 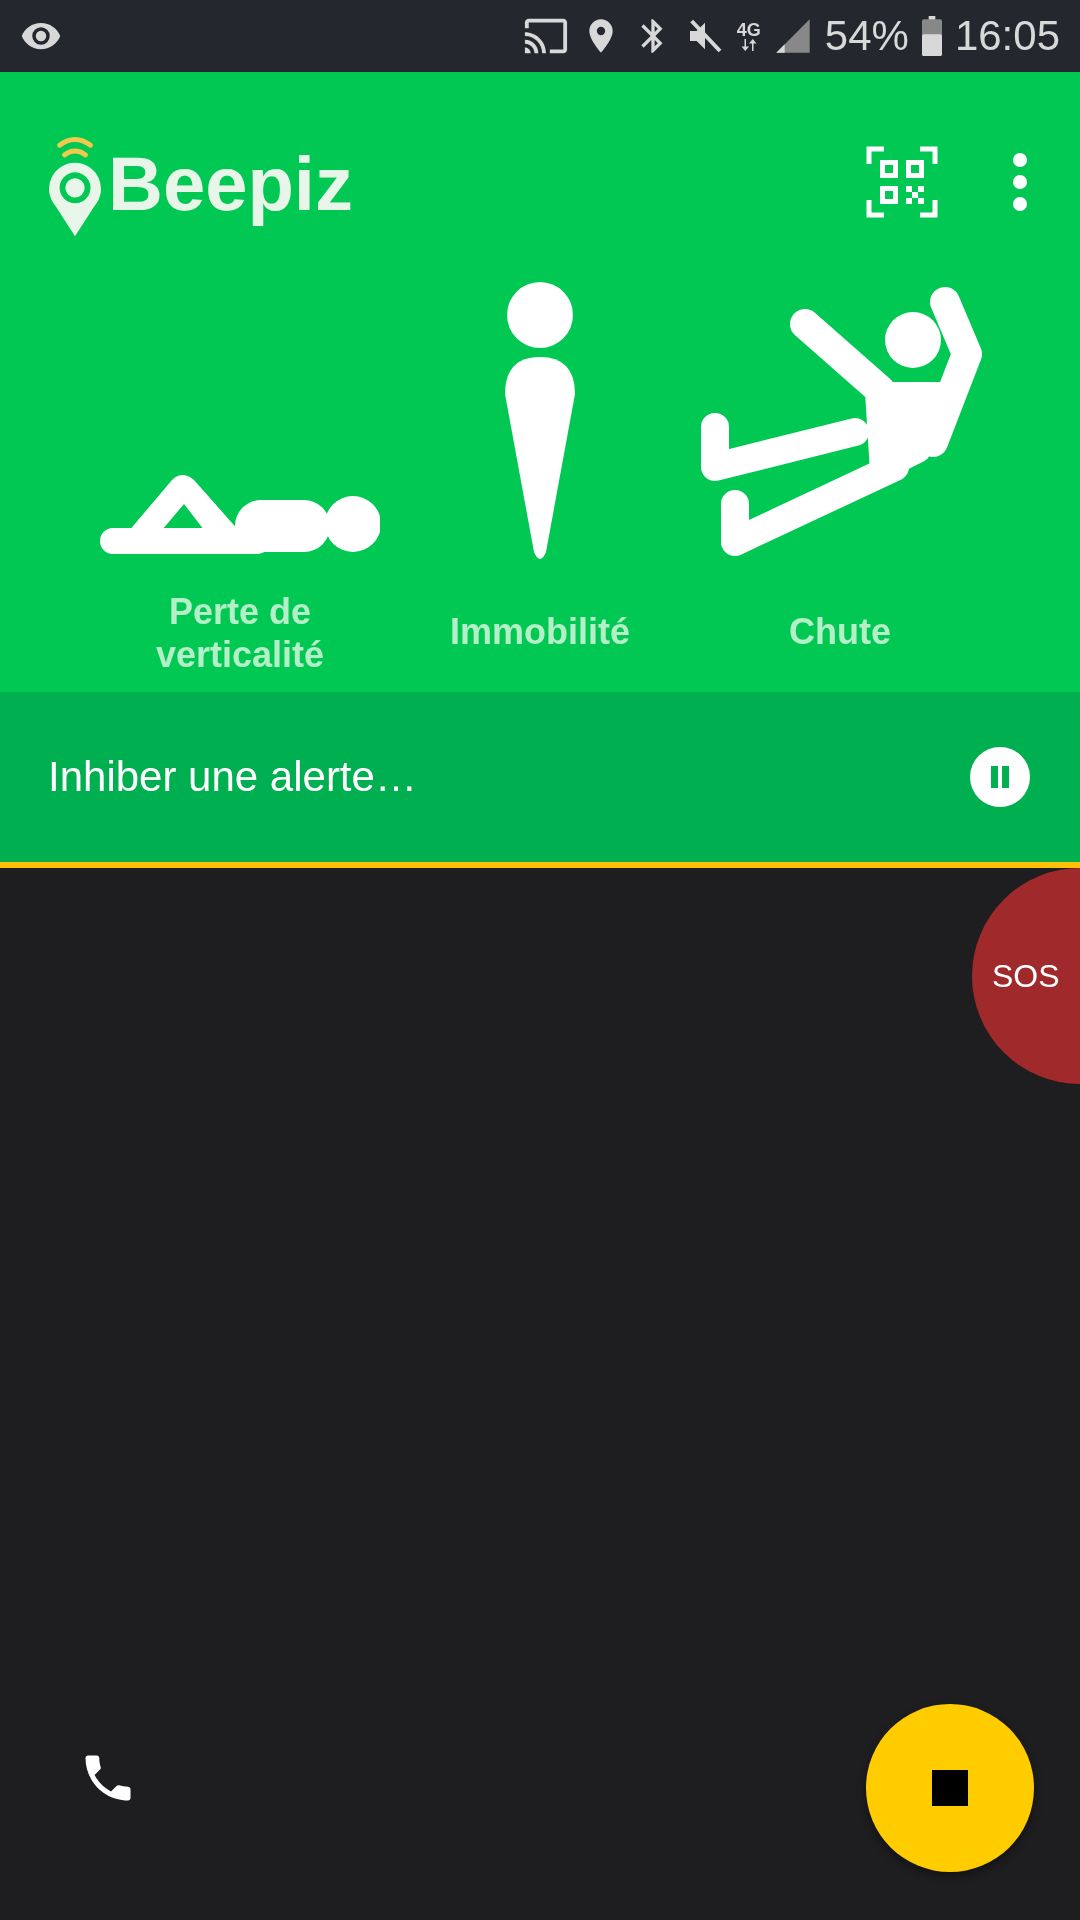 What do you see at coordinates (540, 632) in the screenshot?
I see `alert-type-label: Immobilité` at bounding box center [540, 632].